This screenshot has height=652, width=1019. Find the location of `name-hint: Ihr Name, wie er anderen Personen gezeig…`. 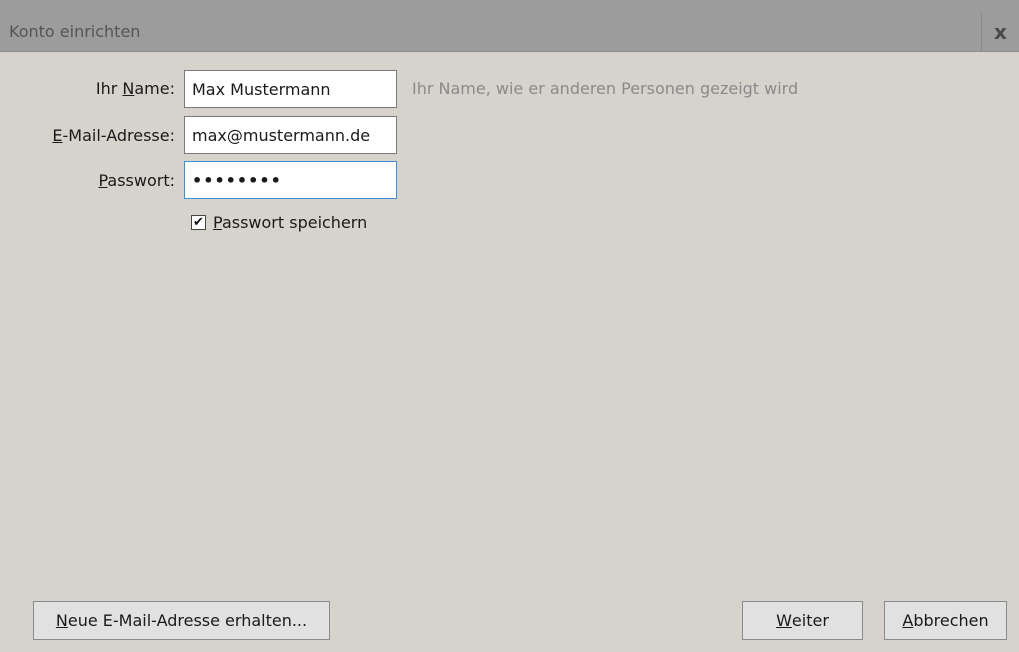

name-hint: Ihr Name, wie er anderen Personen gezeig… is located at coordinates (605, 88).